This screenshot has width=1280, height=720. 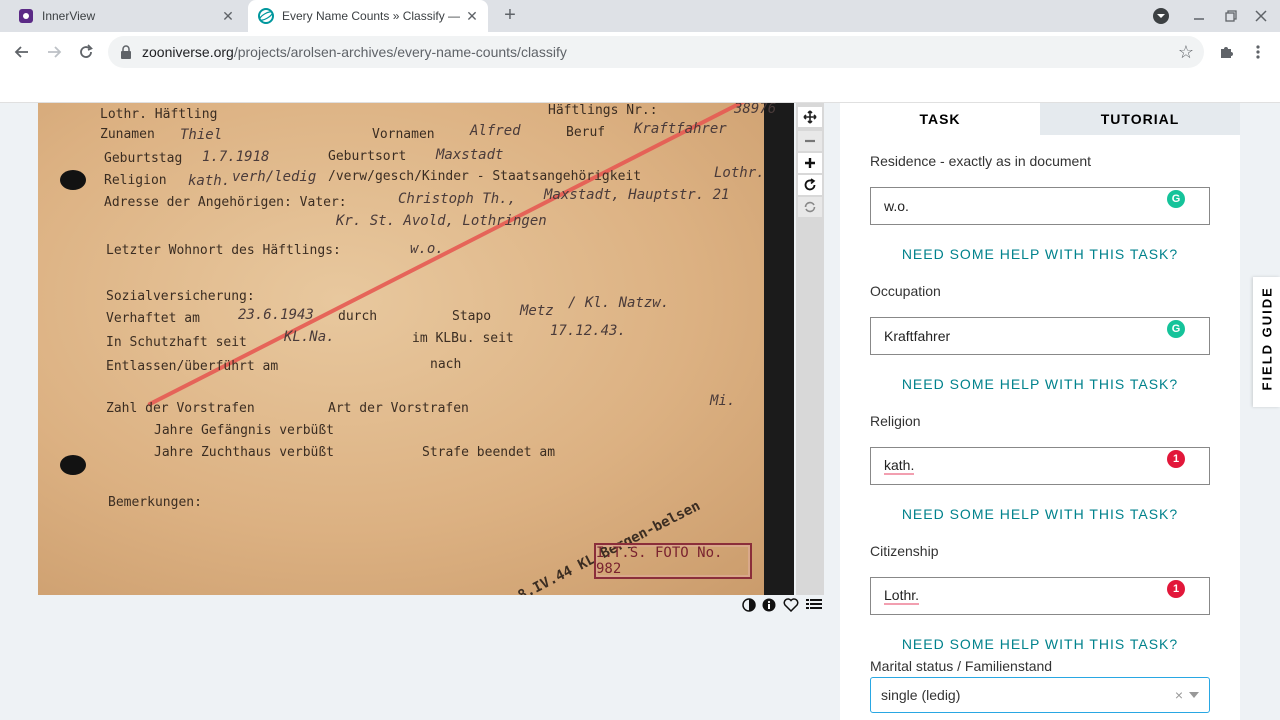 What do you see at coordinates (1040, 336) in the screenshot?
I see `occupation-input: Kraftfahrer G` at bounding box center [1040, 336].